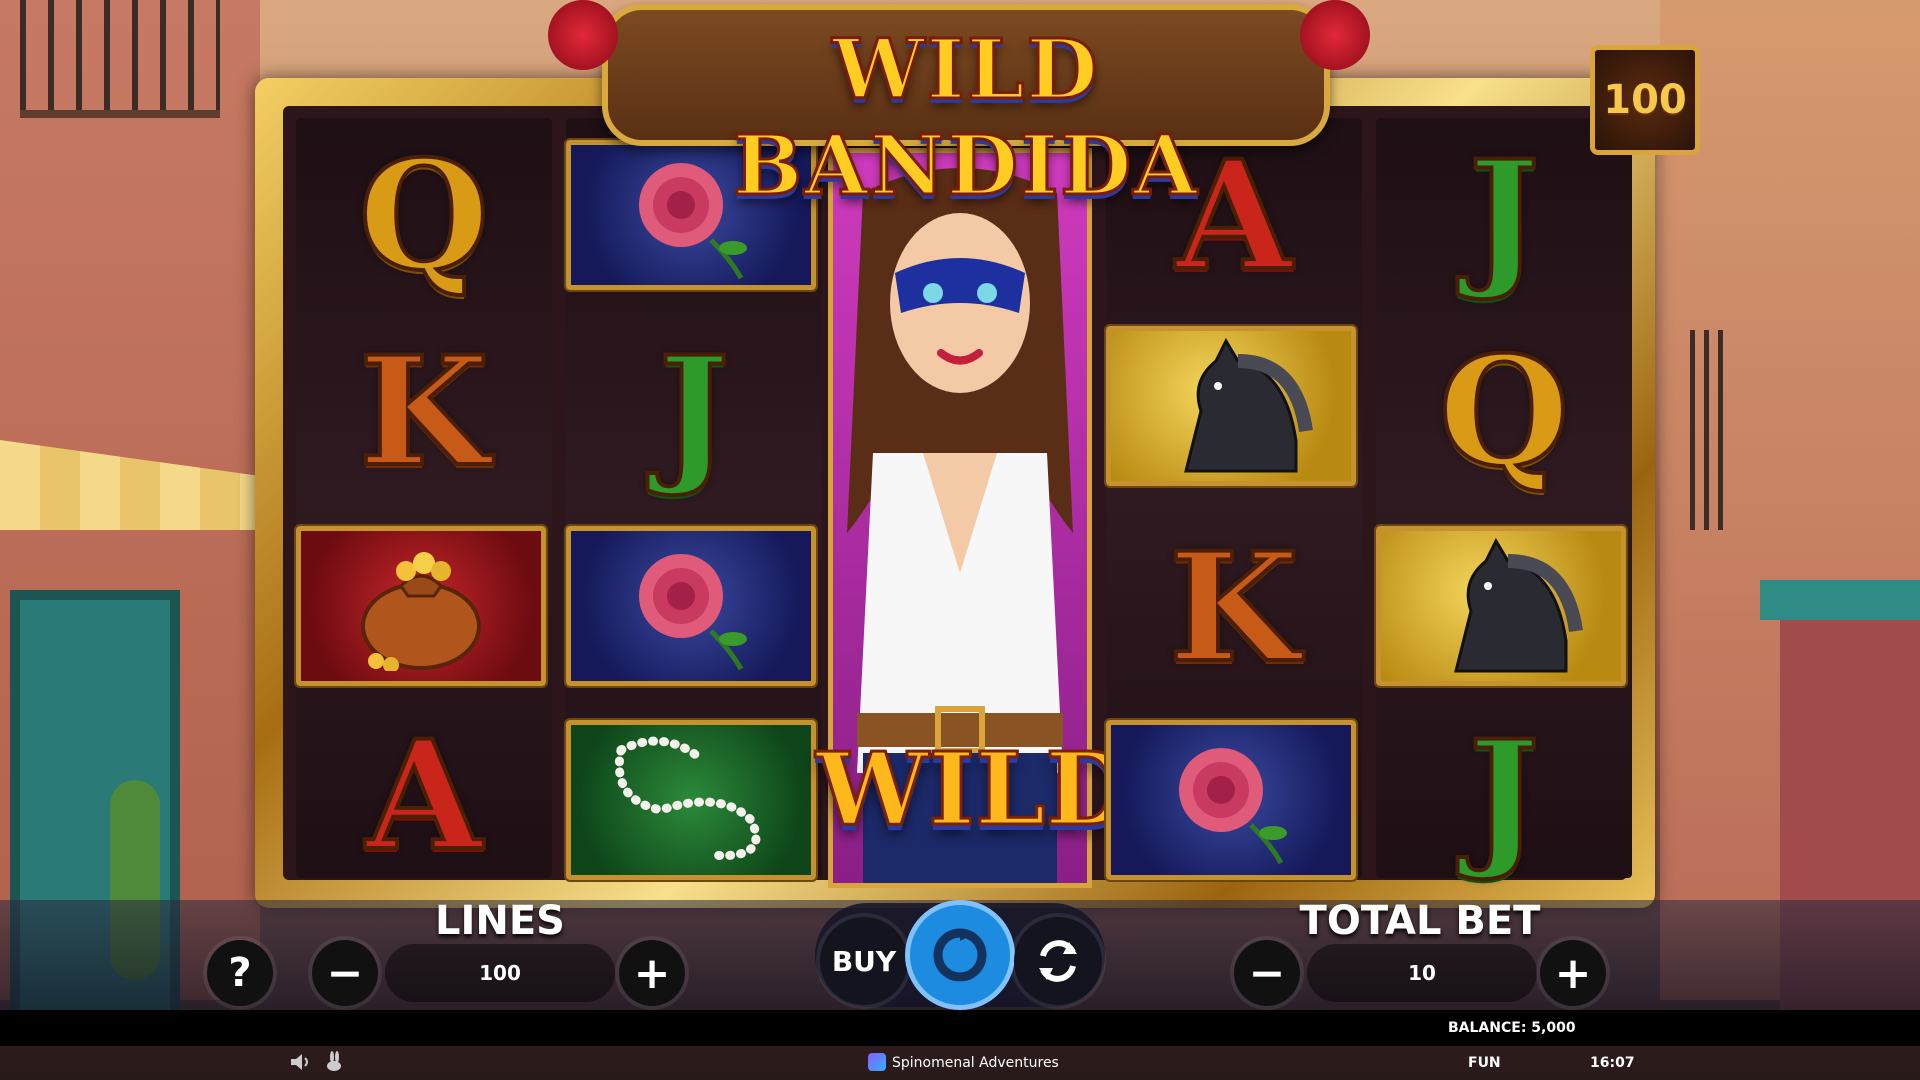 Image resolution: width=1920 pixels, height=1080 pixels. I want to click on spin-button, so click(960, 955).